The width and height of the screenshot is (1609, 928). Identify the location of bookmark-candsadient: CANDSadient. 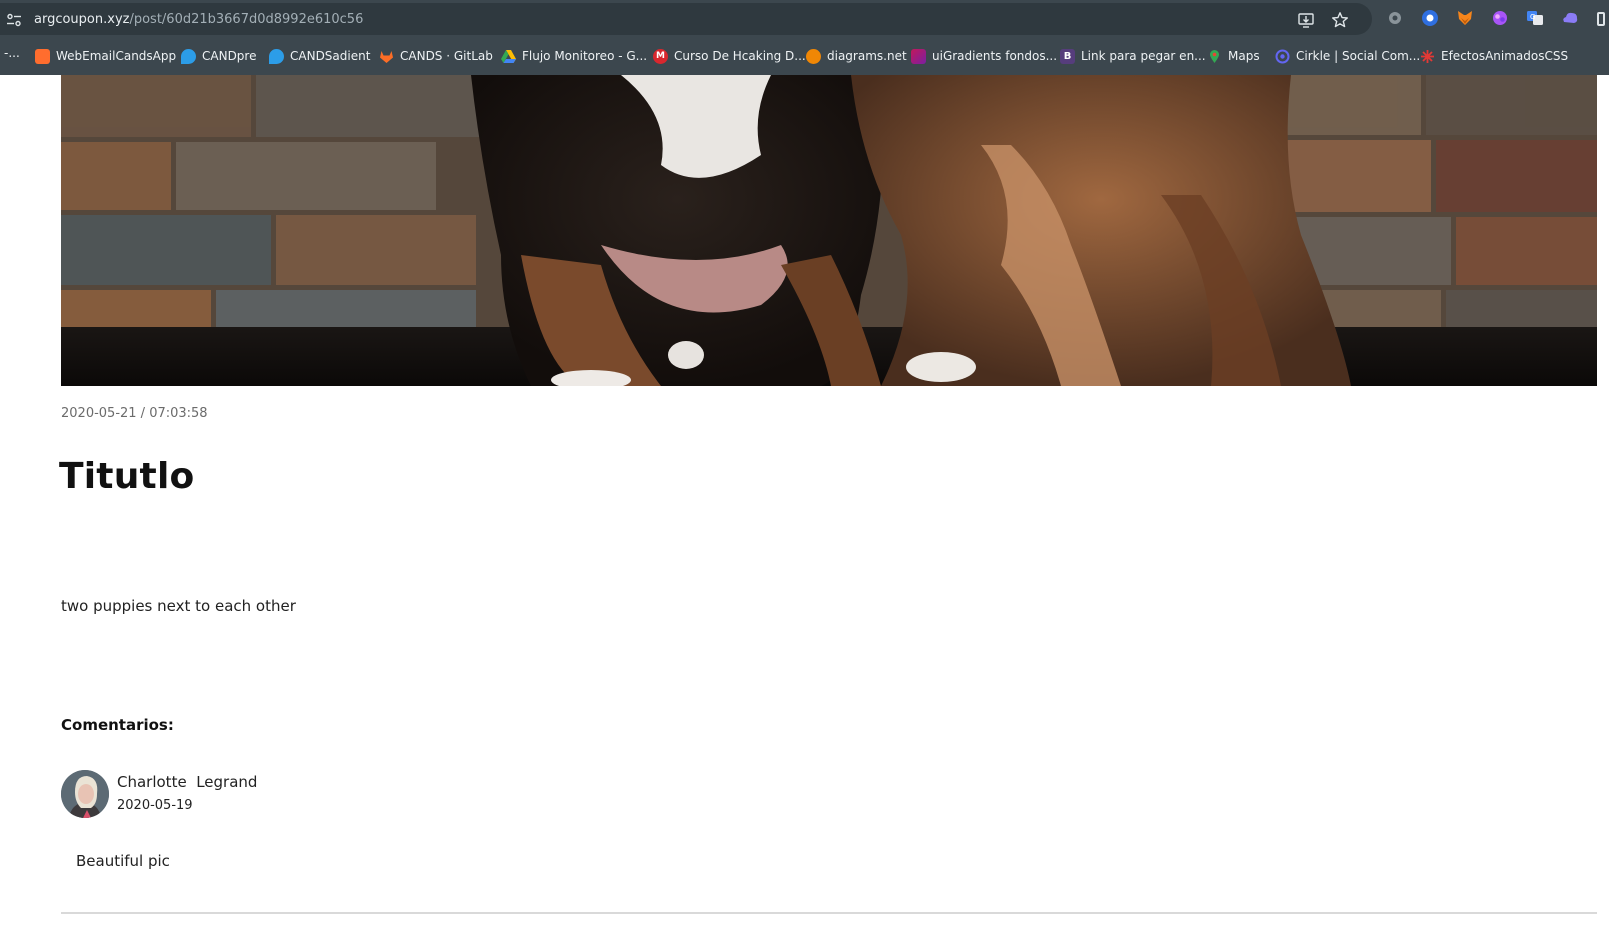
(319, 56).